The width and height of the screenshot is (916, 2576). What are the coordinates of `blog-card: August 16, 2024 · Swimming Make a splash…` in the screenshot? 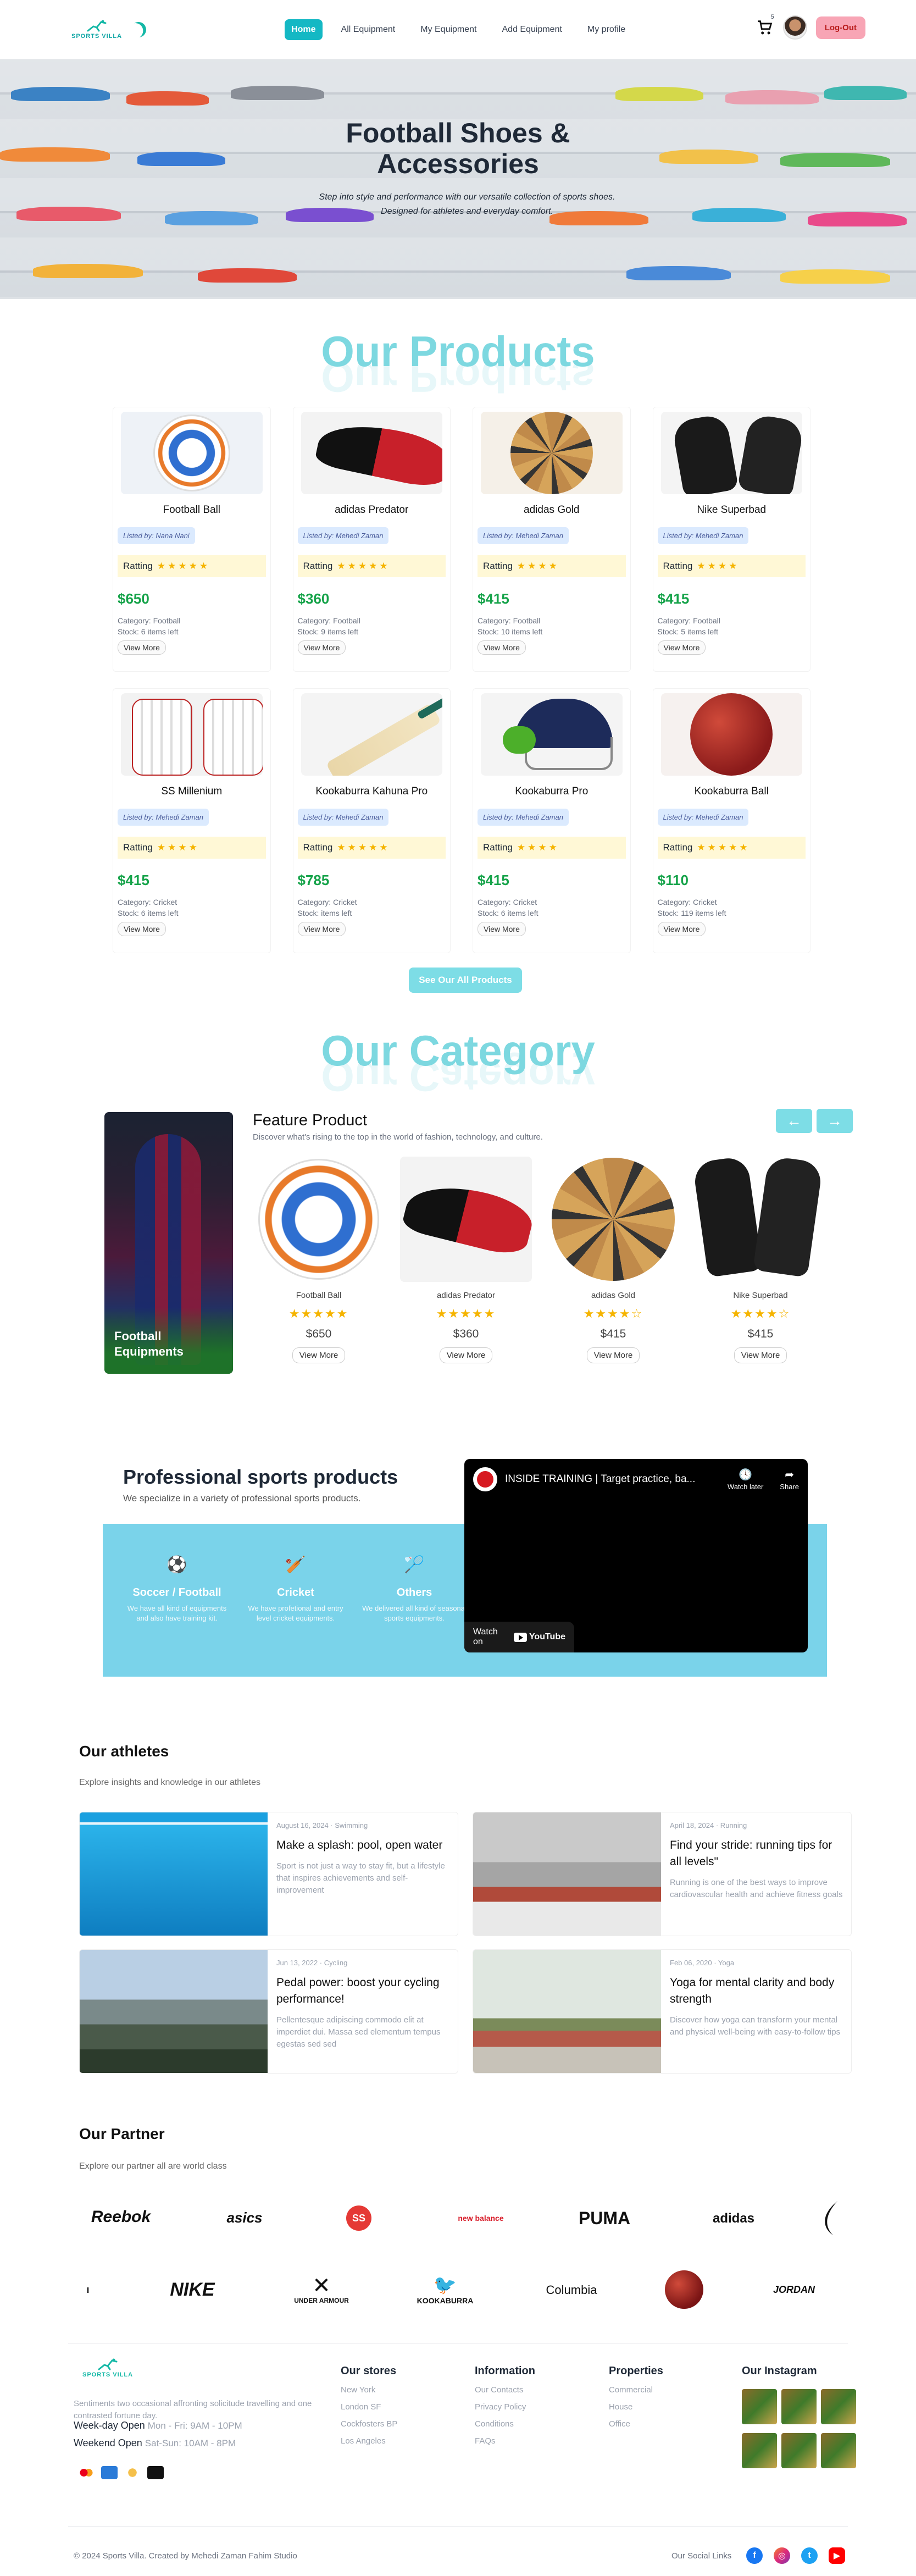 It's located at (268, 1874).